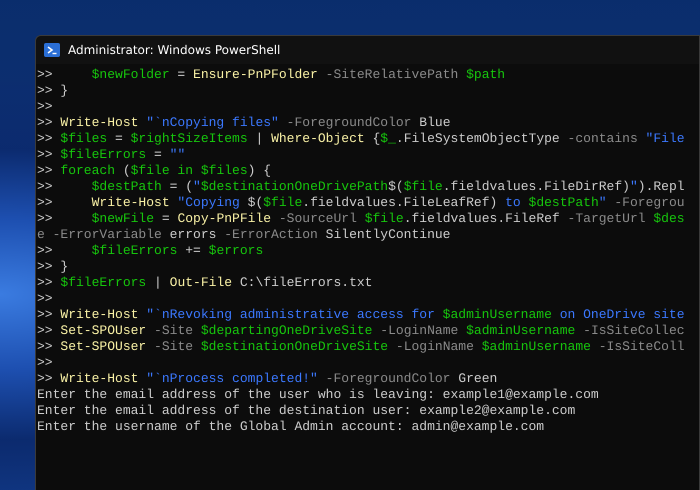 The image size is (700, 490). I want to click on console-line: >> Write-Host "`nProcess completed!" -ForegroundColor Green, so click(267, 379).